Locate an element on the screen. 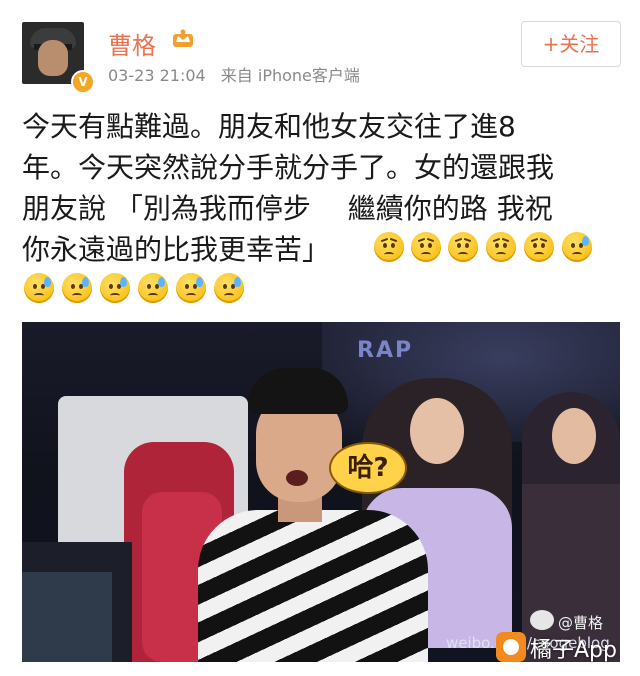 The width and height of the screenshot is (640, 676). background-prop is located at coordinates (67, 617).